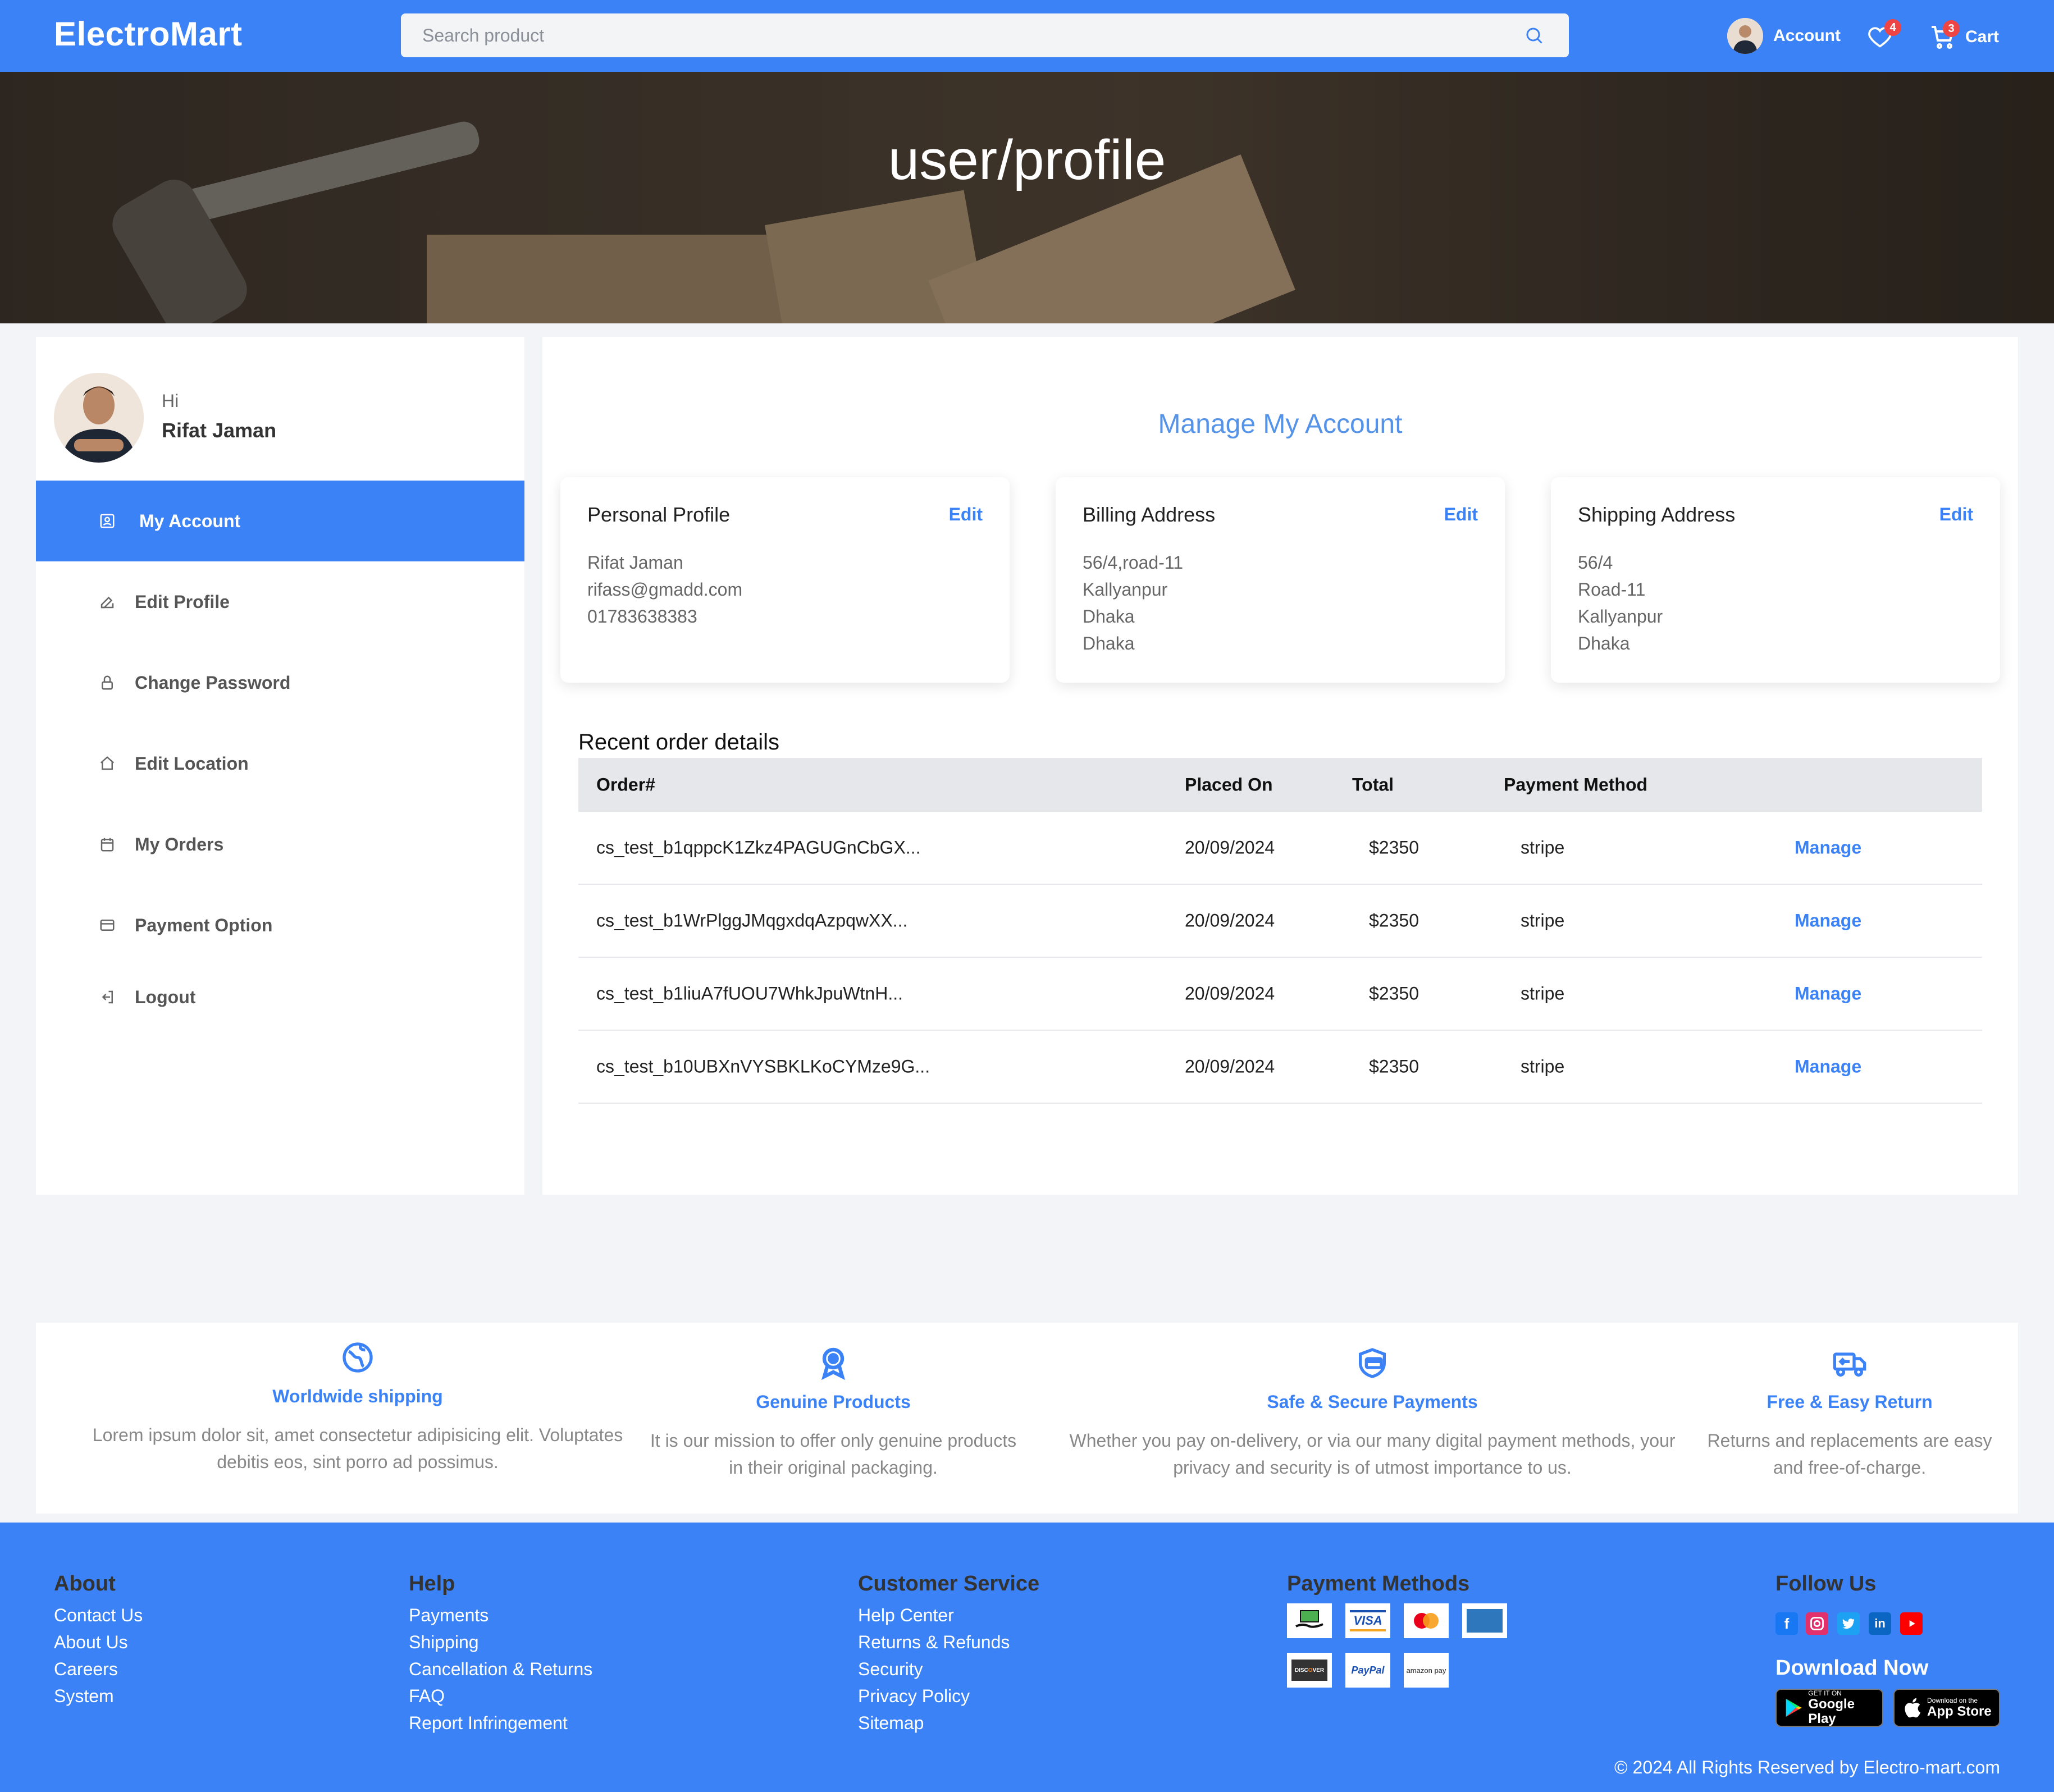  Describe the element at coordinates (1849, 1364) in the screenshot. I see `return-truck-icon` at that location.